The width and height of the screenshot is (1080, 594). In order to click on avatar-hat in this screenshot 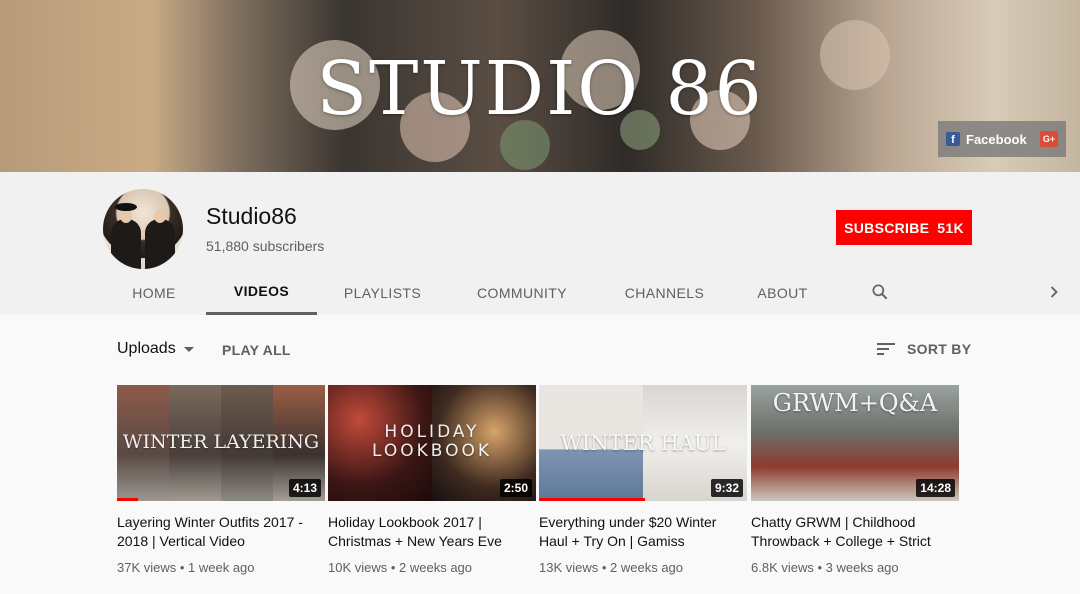, I will do `click(126, 207)`.